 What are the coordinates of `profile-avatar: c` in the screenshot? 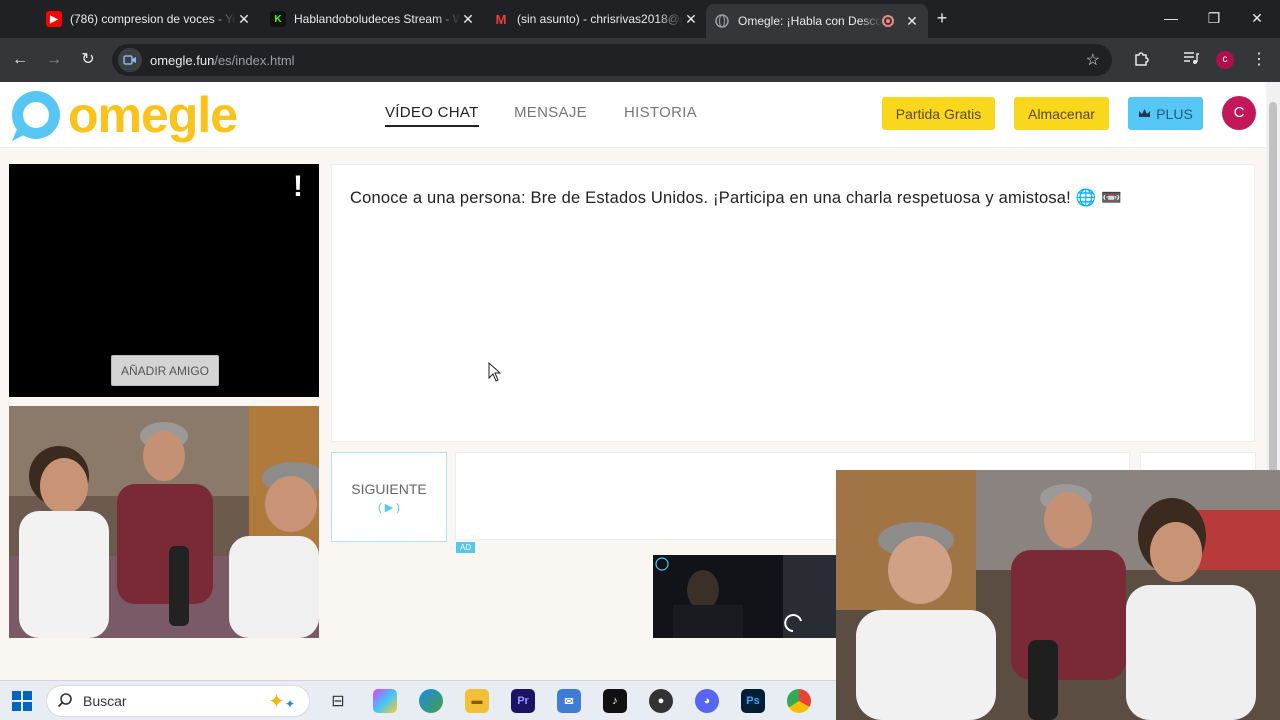 It's located at (1225, 60).